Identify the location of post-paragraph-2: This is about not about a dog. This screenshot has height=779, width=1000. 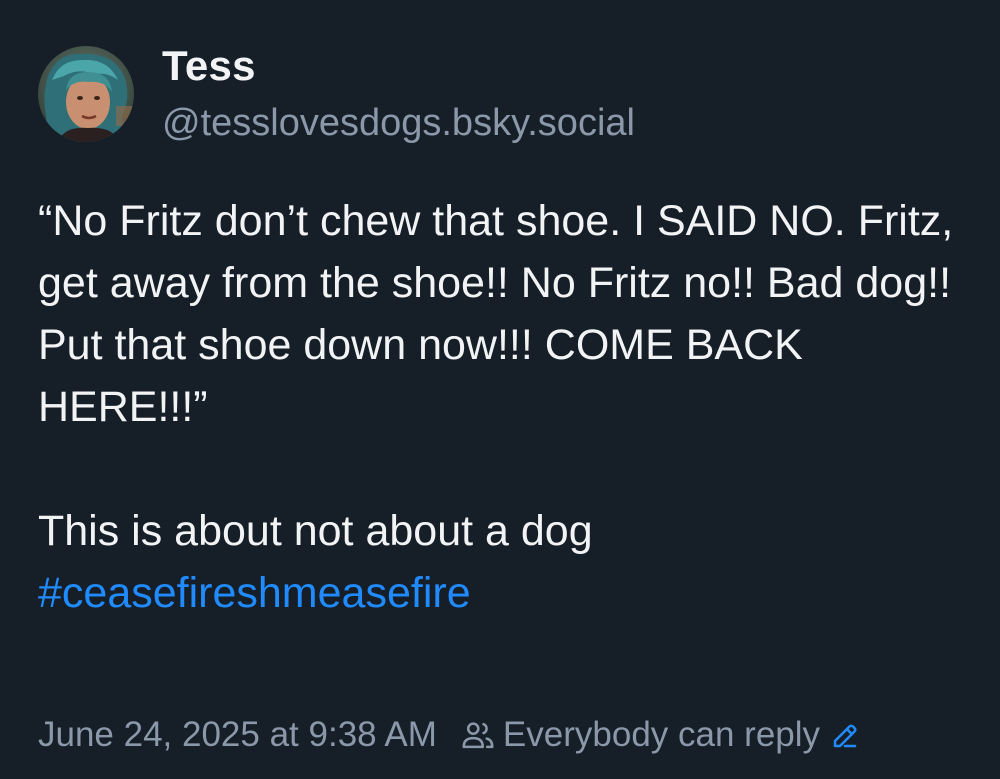
(315, 531).